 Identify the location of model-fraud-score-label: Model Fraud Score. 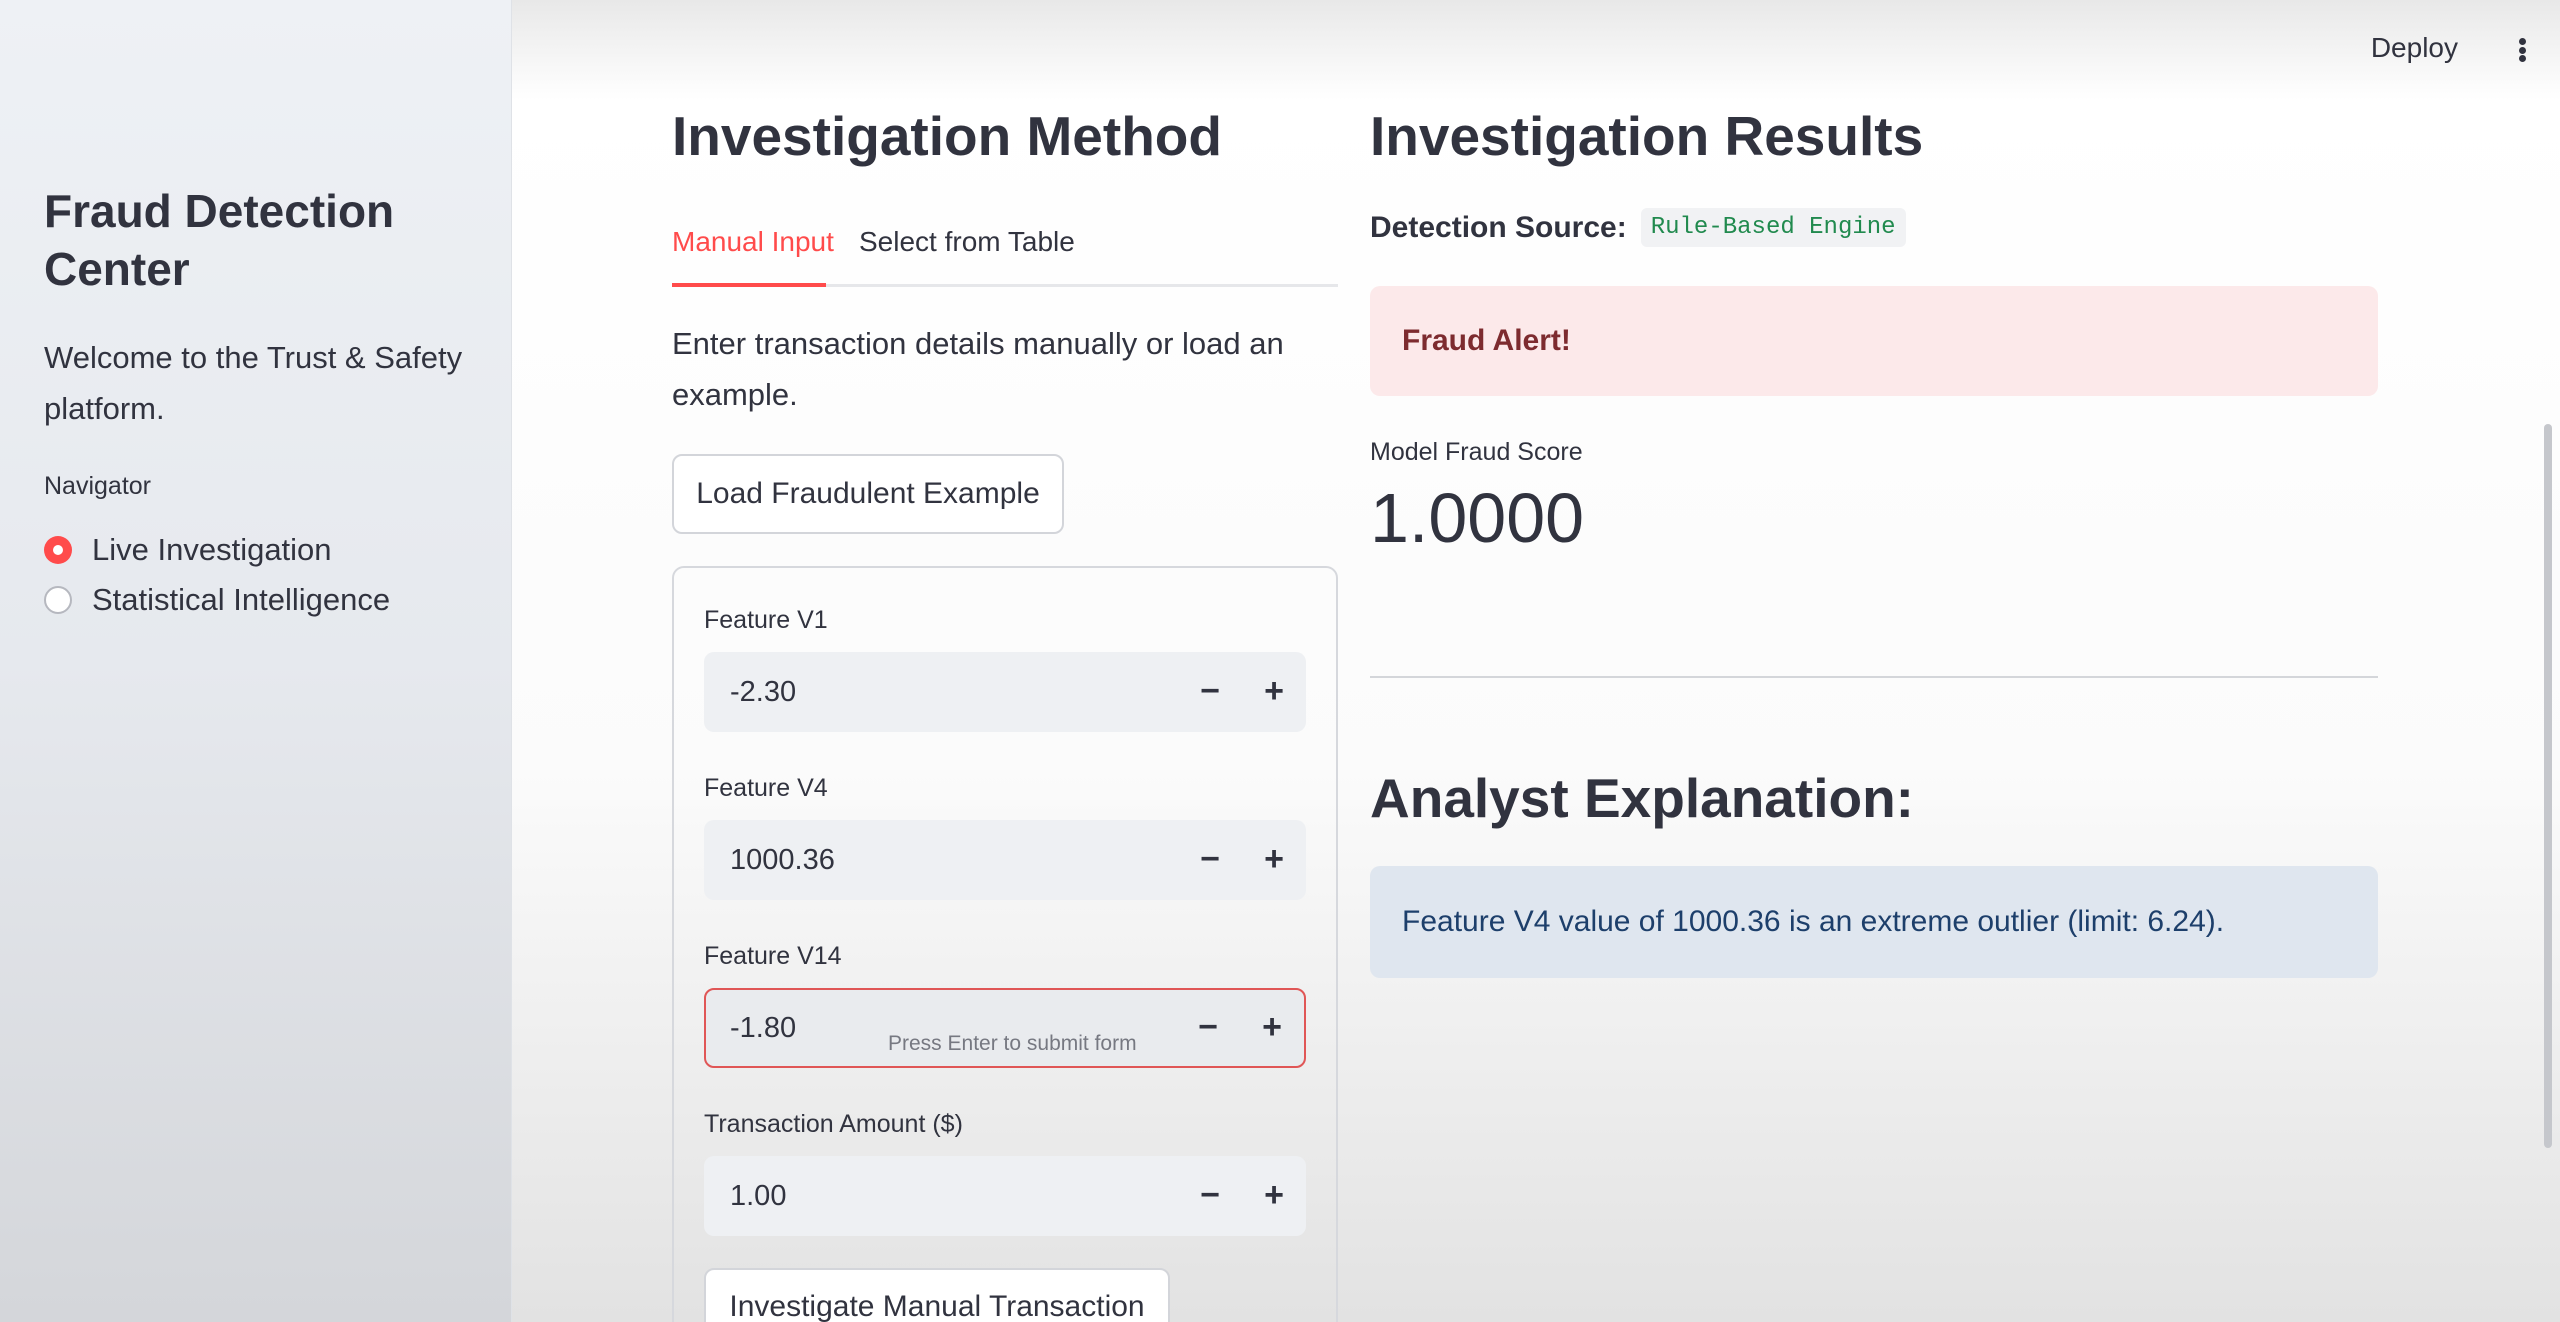
(1476, 452).